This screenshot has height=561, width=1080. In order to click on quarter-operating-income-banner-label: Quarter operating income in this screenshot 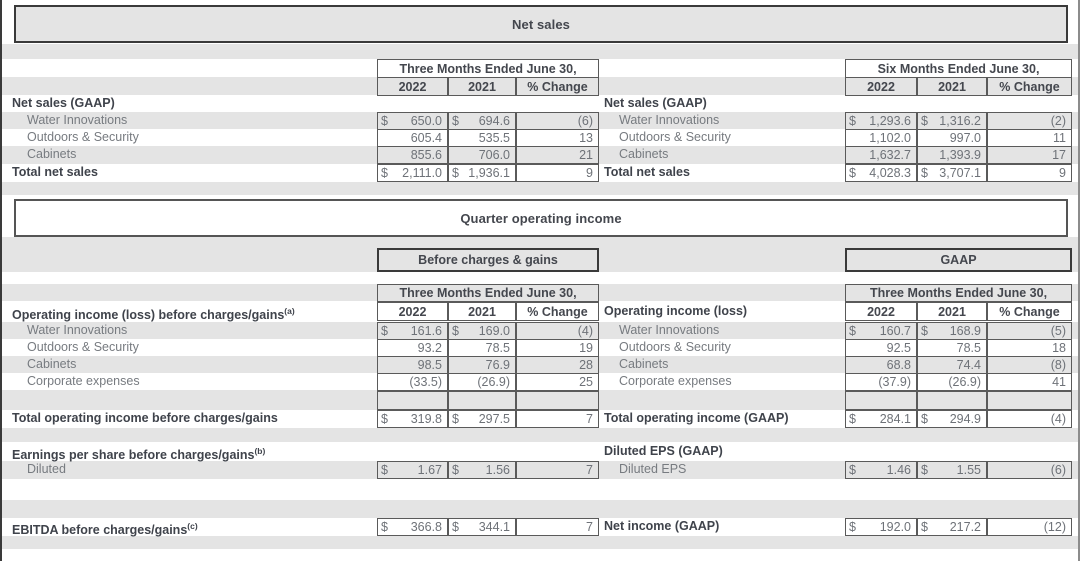, I will do `click(541, 218)`.